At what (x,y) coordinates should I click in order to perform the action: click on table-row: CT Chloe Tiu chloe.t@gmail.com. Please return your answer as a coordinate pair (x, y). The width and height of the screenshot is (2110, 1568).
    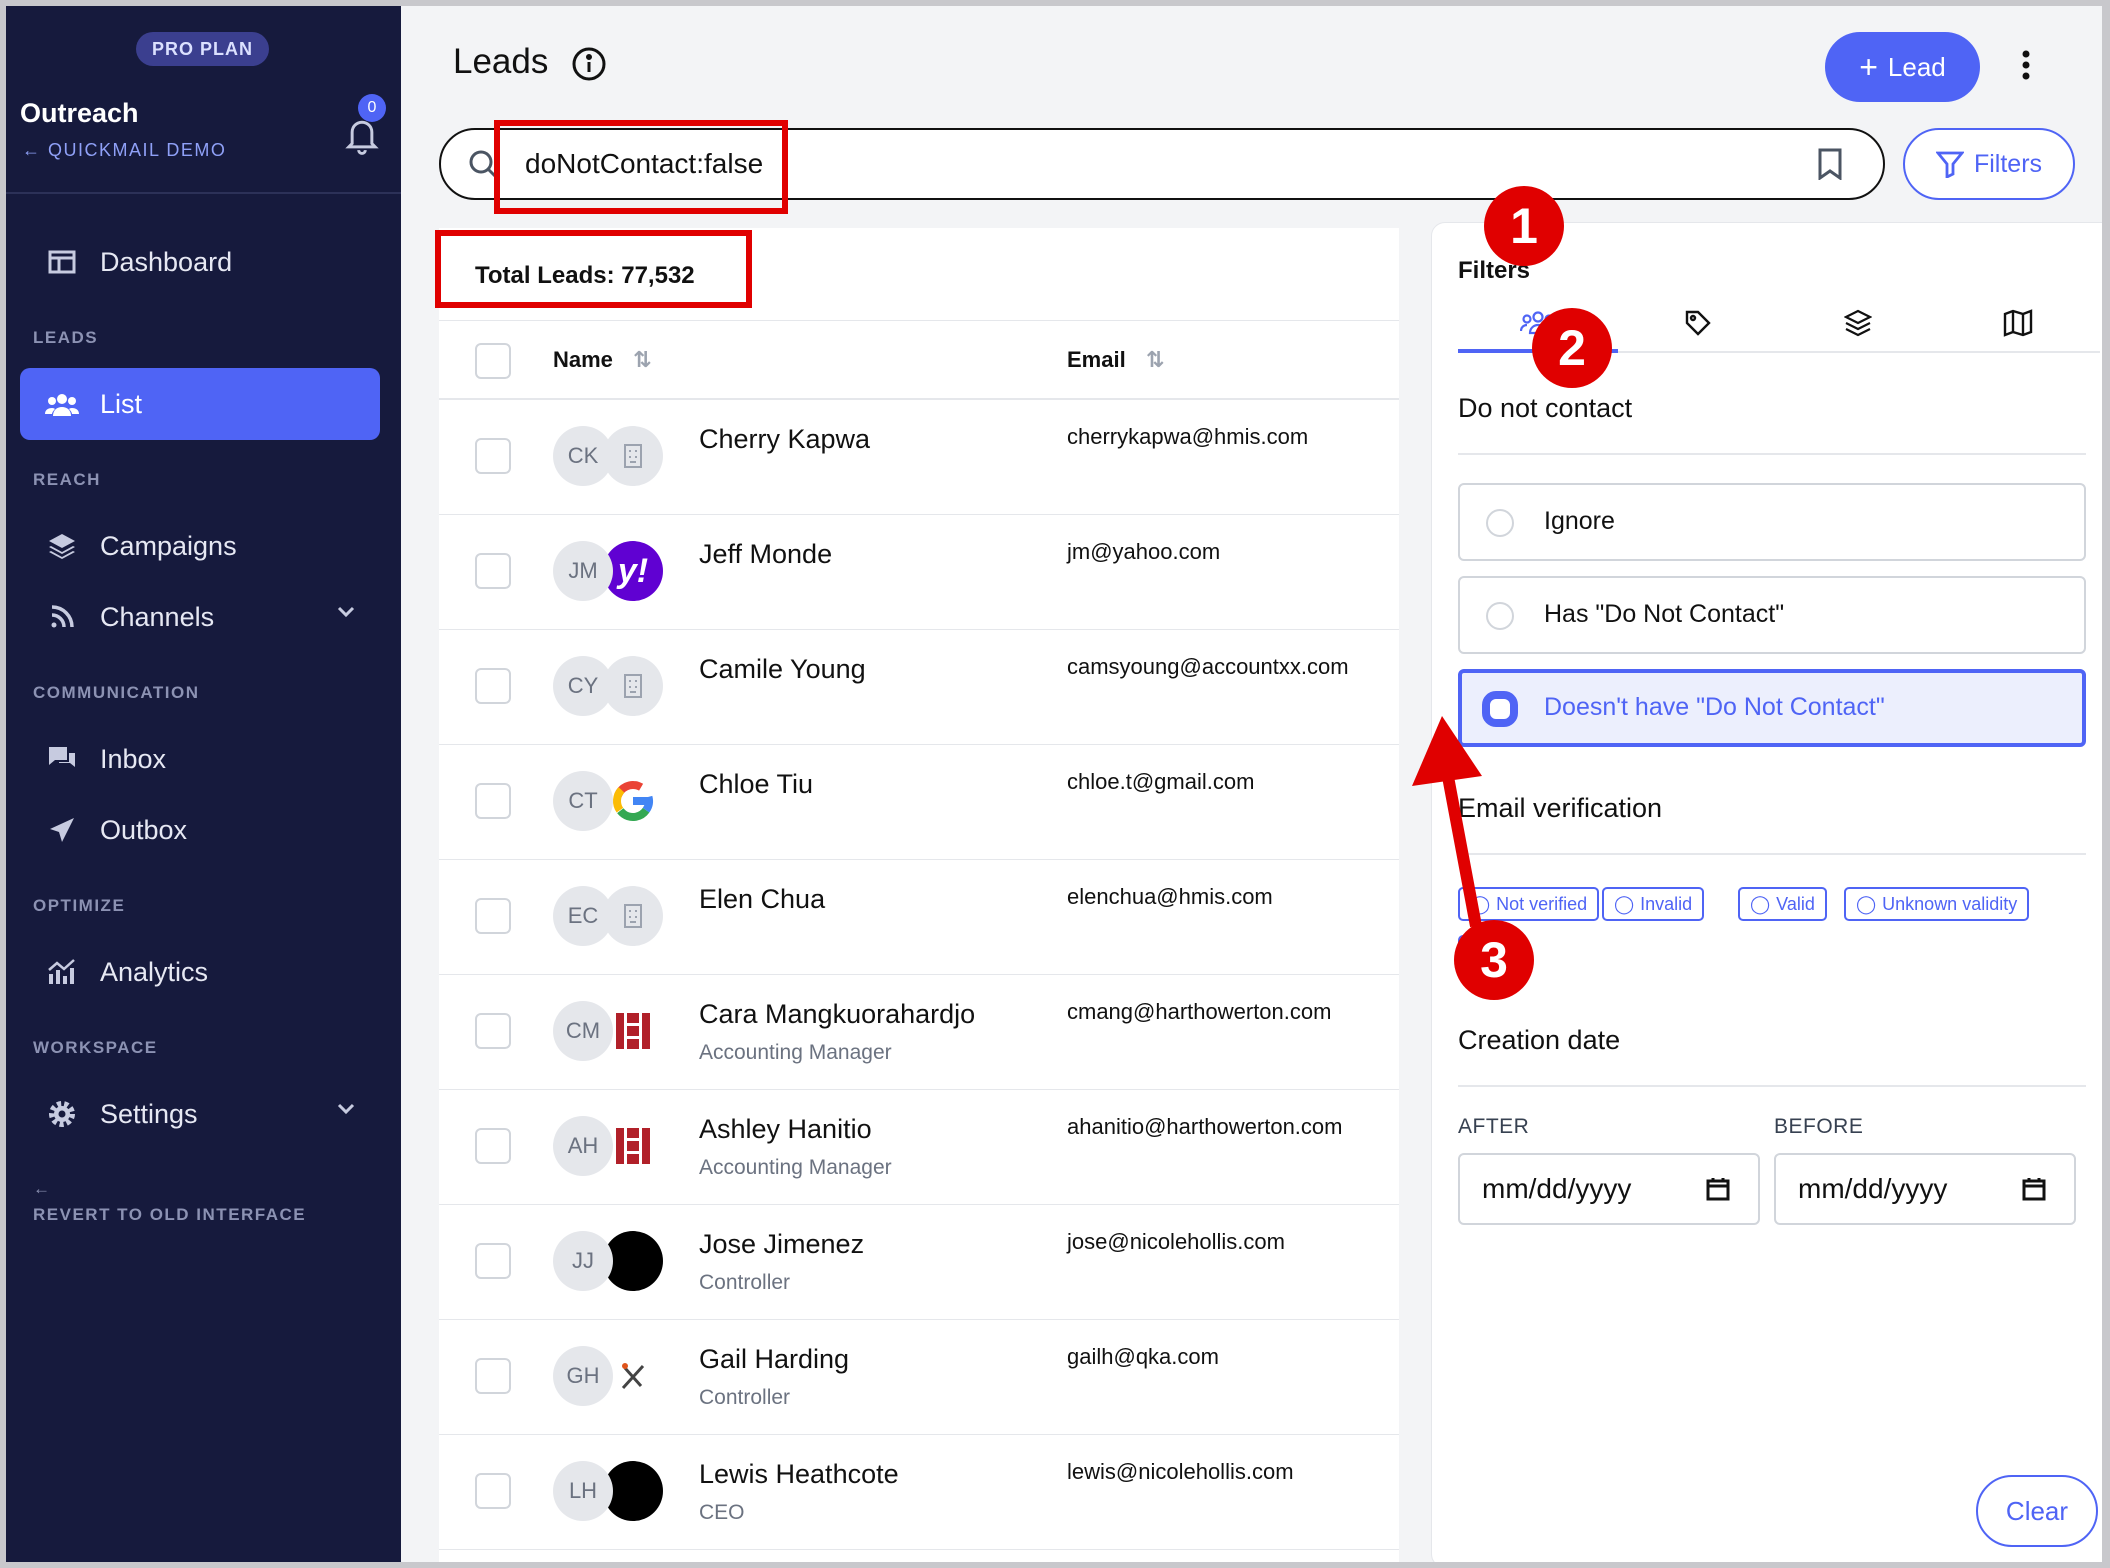
    Looking at the image, I should click on (919, 802).